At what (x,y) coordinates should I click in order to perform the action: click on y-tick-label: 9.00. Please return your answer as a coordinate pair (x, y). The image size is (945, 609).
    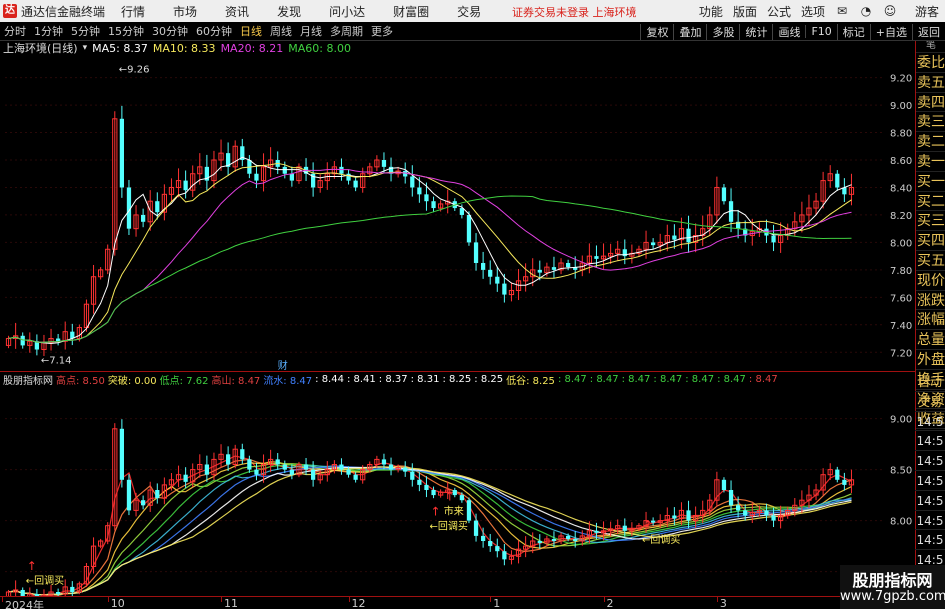
    Looking at the image, I should click on (901, 420).